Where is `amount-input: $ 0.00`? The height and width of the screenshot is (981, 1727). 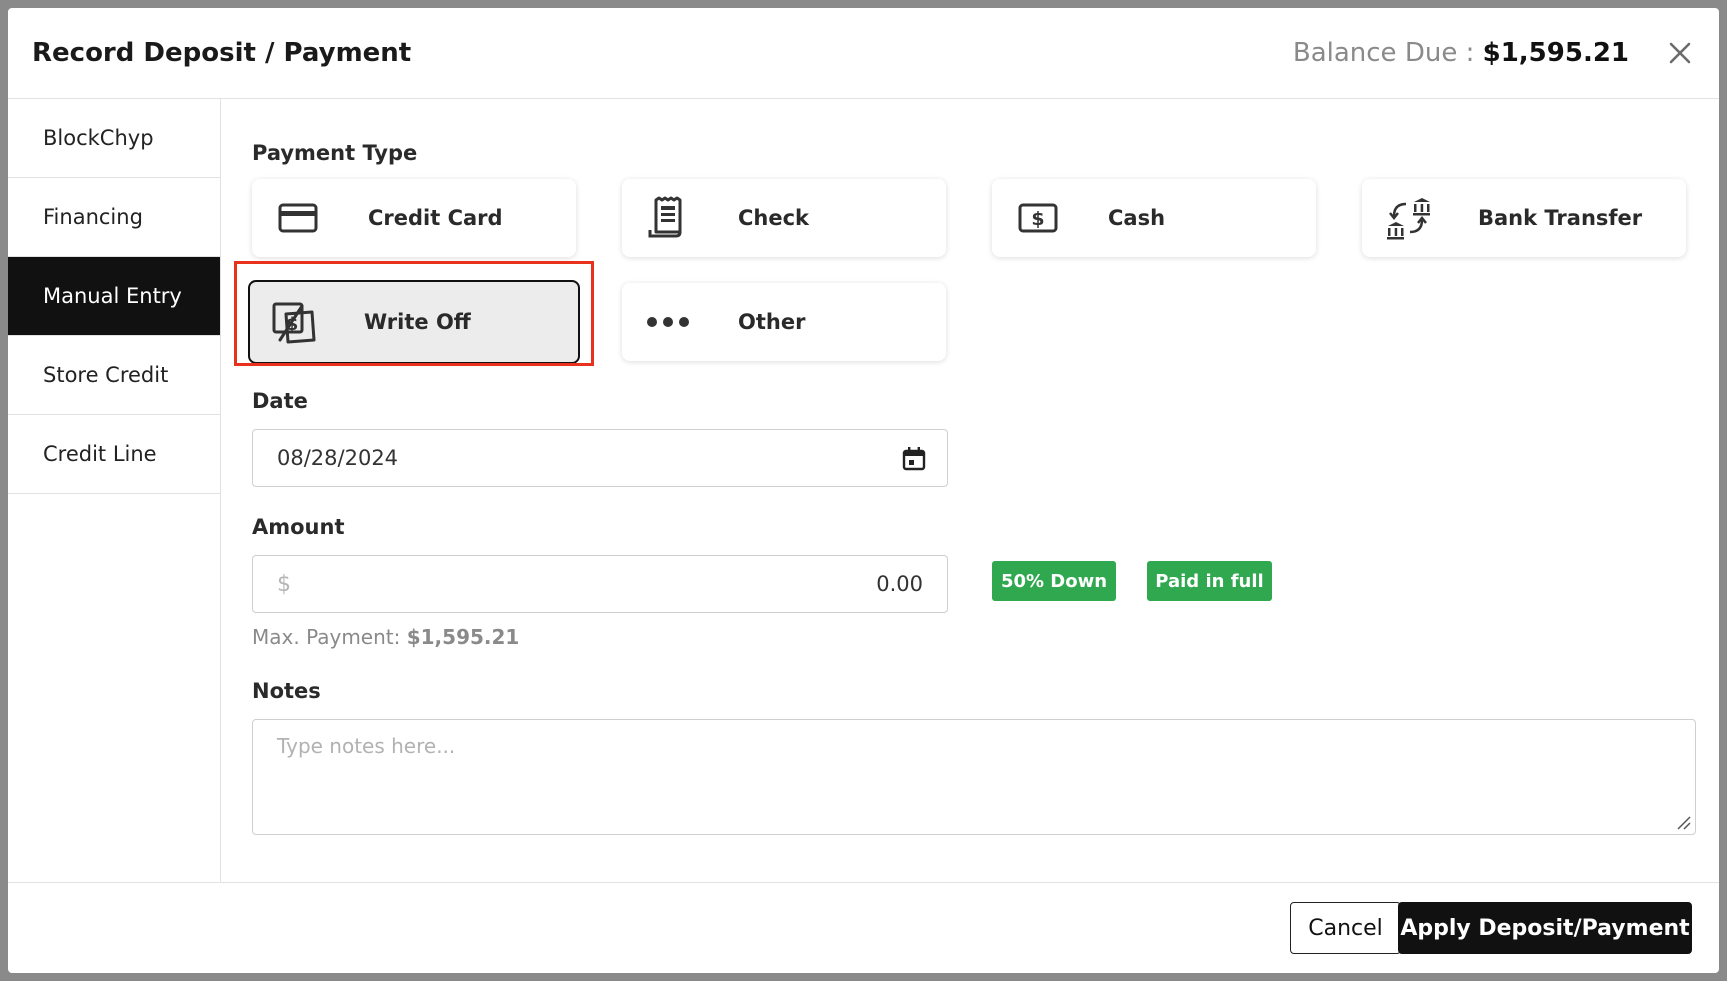
amount-input: $ 0.00 is located at coordinates (600, 584).